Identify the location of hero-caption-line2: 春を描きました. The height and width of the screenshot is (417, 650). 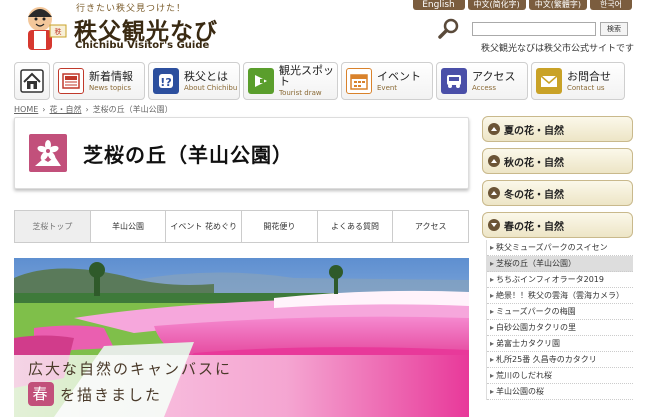
(95, 394).